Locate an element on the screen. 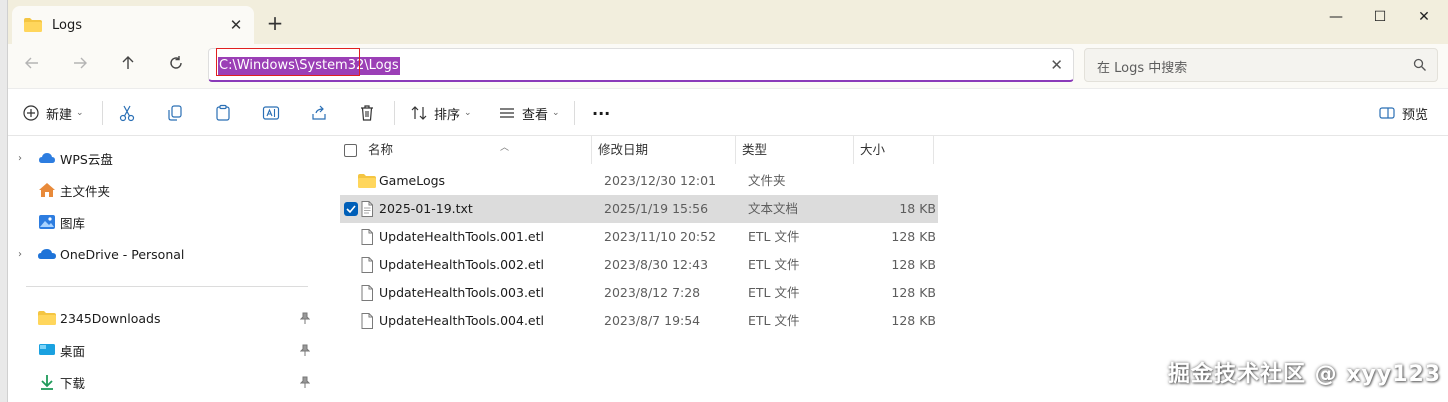 The height and width of the screenshot is (402, 1448). select-all-checkbox is located at coordinates (350, 150).